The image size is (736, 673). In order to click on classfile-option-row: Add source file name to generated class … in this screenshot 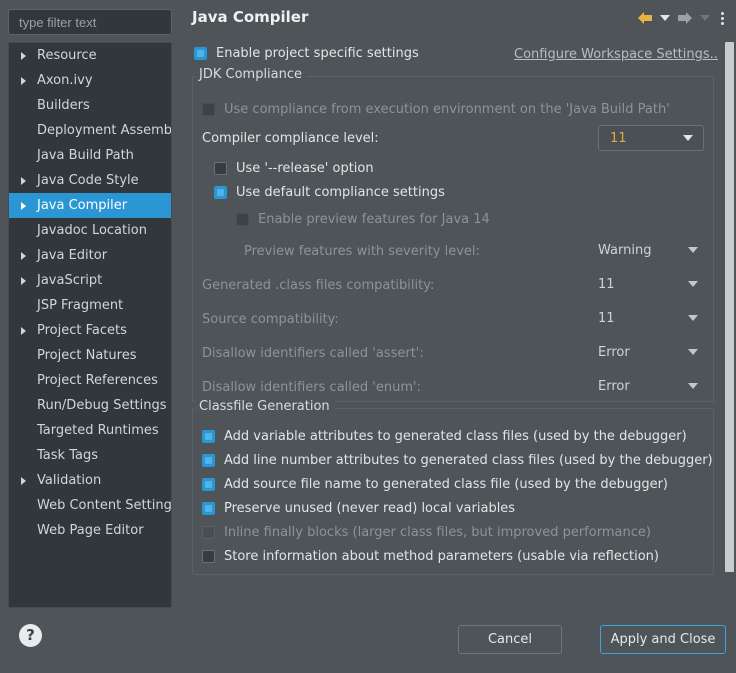, I will do `click(458, 484)`.